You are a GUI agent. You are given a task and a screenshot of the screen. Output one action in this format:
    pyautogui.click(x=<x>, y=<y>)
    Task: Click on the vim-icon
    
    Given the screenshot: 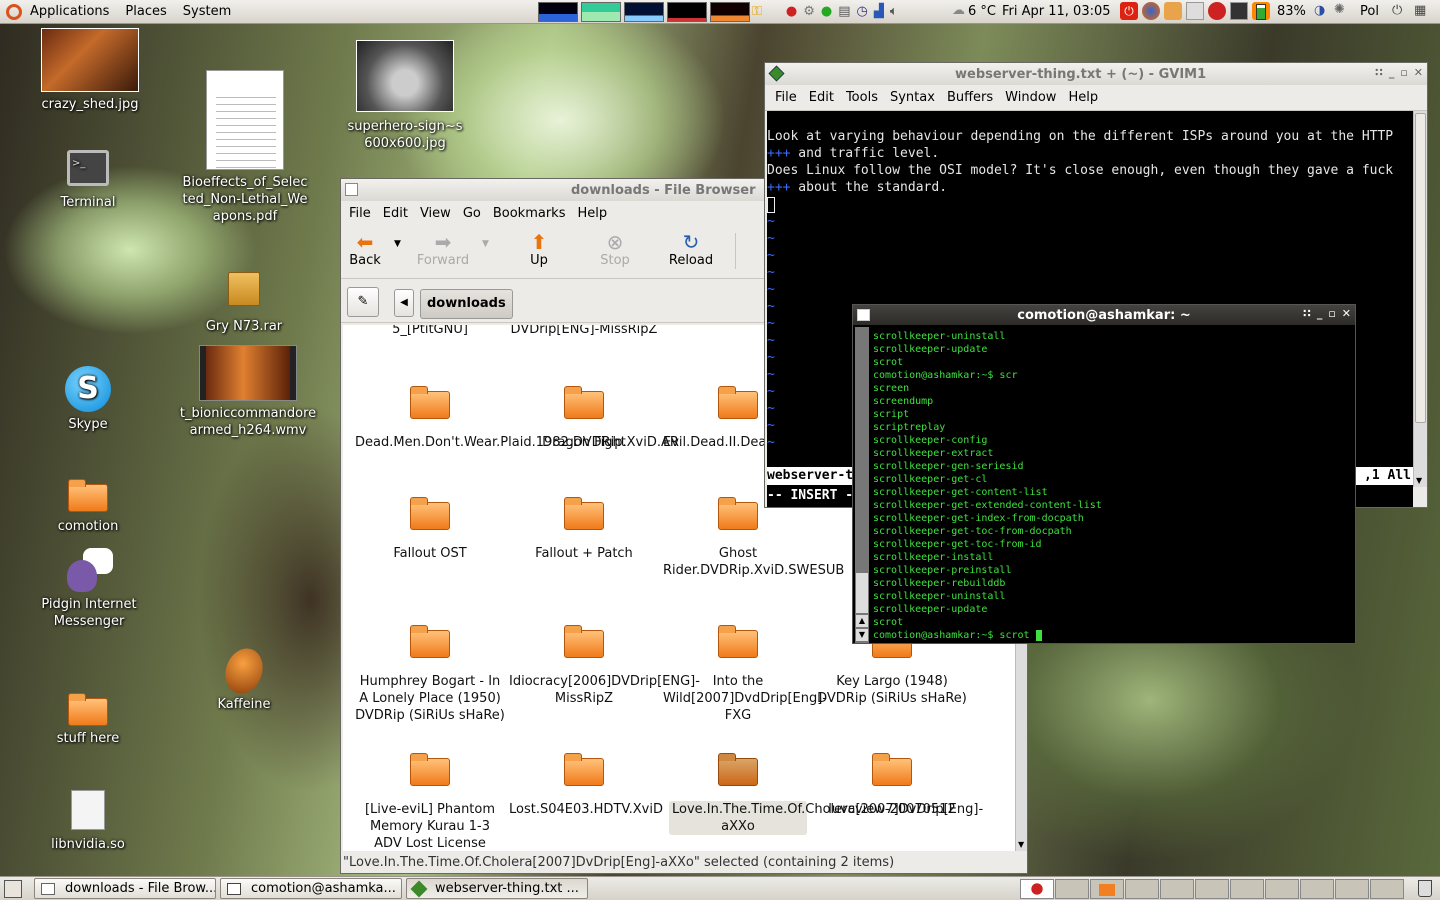 What is the action you would take?
    pyautogui.click(x=776, y=73)
    